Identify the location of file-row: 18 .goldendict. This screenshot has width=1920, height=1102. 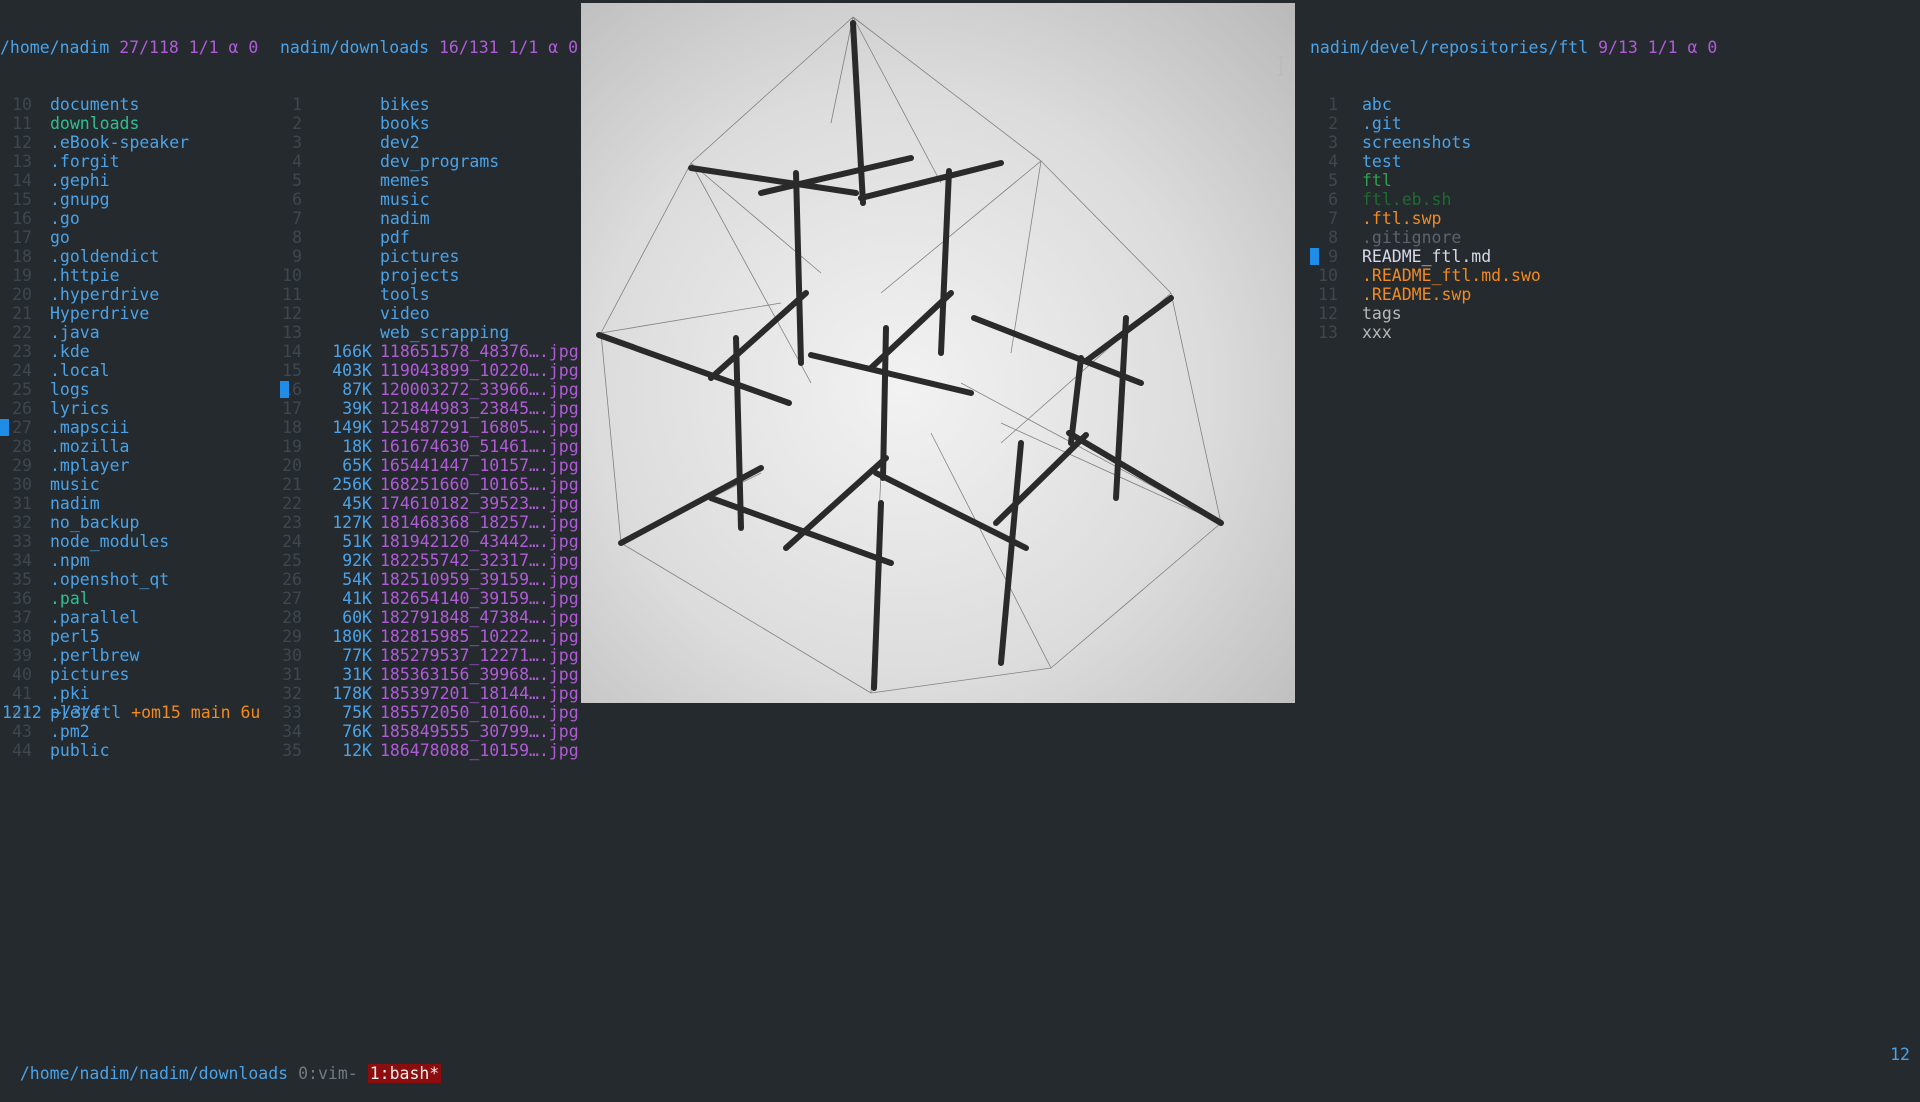
(138, 256).